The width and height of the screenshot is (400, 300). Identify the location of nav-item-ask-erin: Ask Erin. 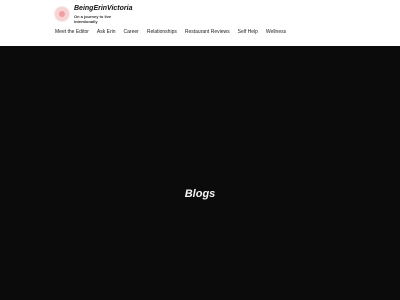
(106, 32).